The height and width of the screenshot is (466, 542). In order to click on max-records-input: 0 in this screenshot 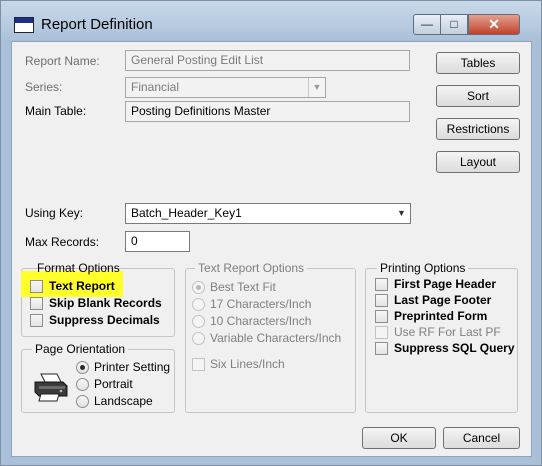, I will do `click(157, 241)`.